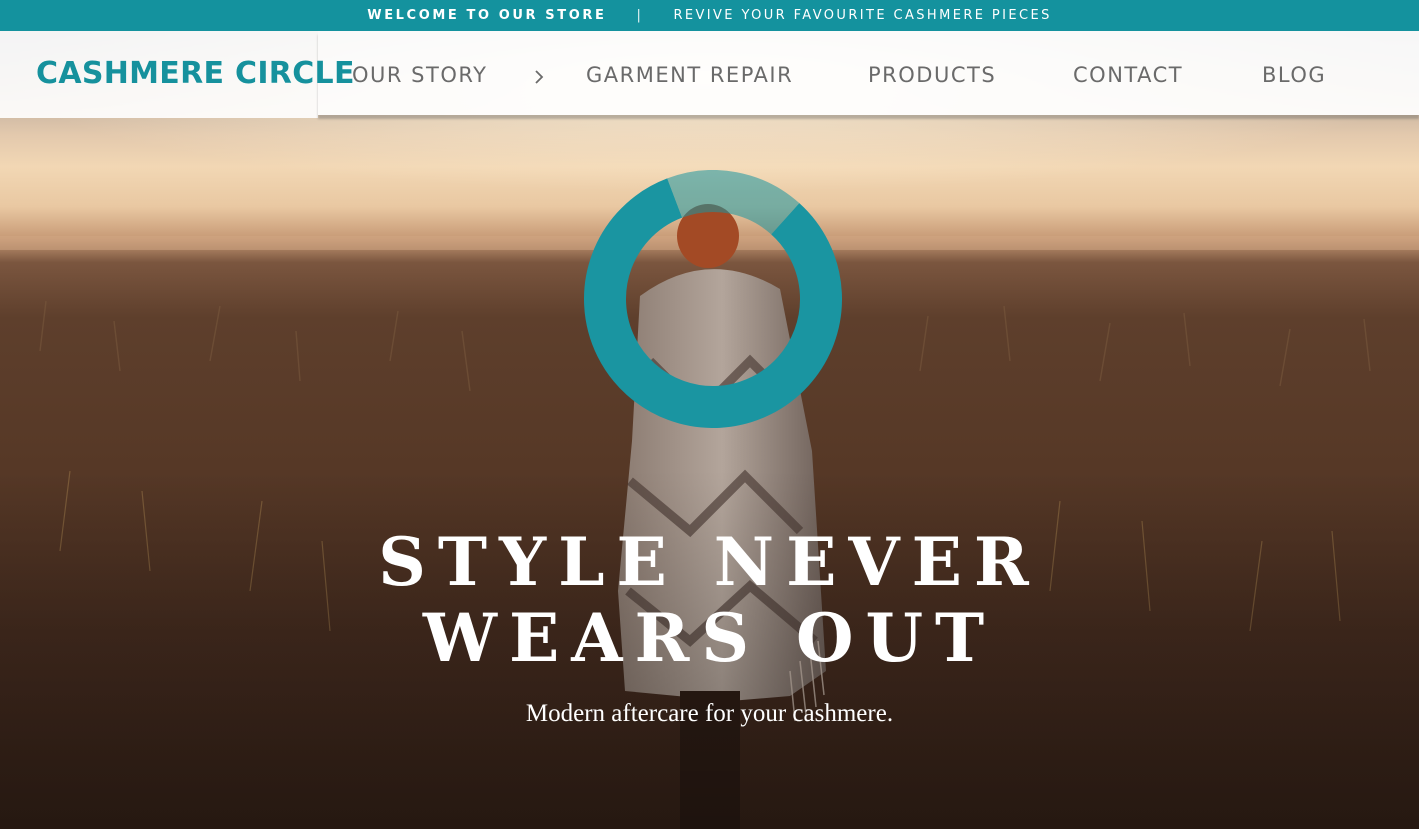 The height and width of the screenshot is (829, 1419). What do you see at coordinates (709, 638) in the screenshot?
I see `hero-headline-line-2: WEARS OUT` at bounding box center [709, 638].